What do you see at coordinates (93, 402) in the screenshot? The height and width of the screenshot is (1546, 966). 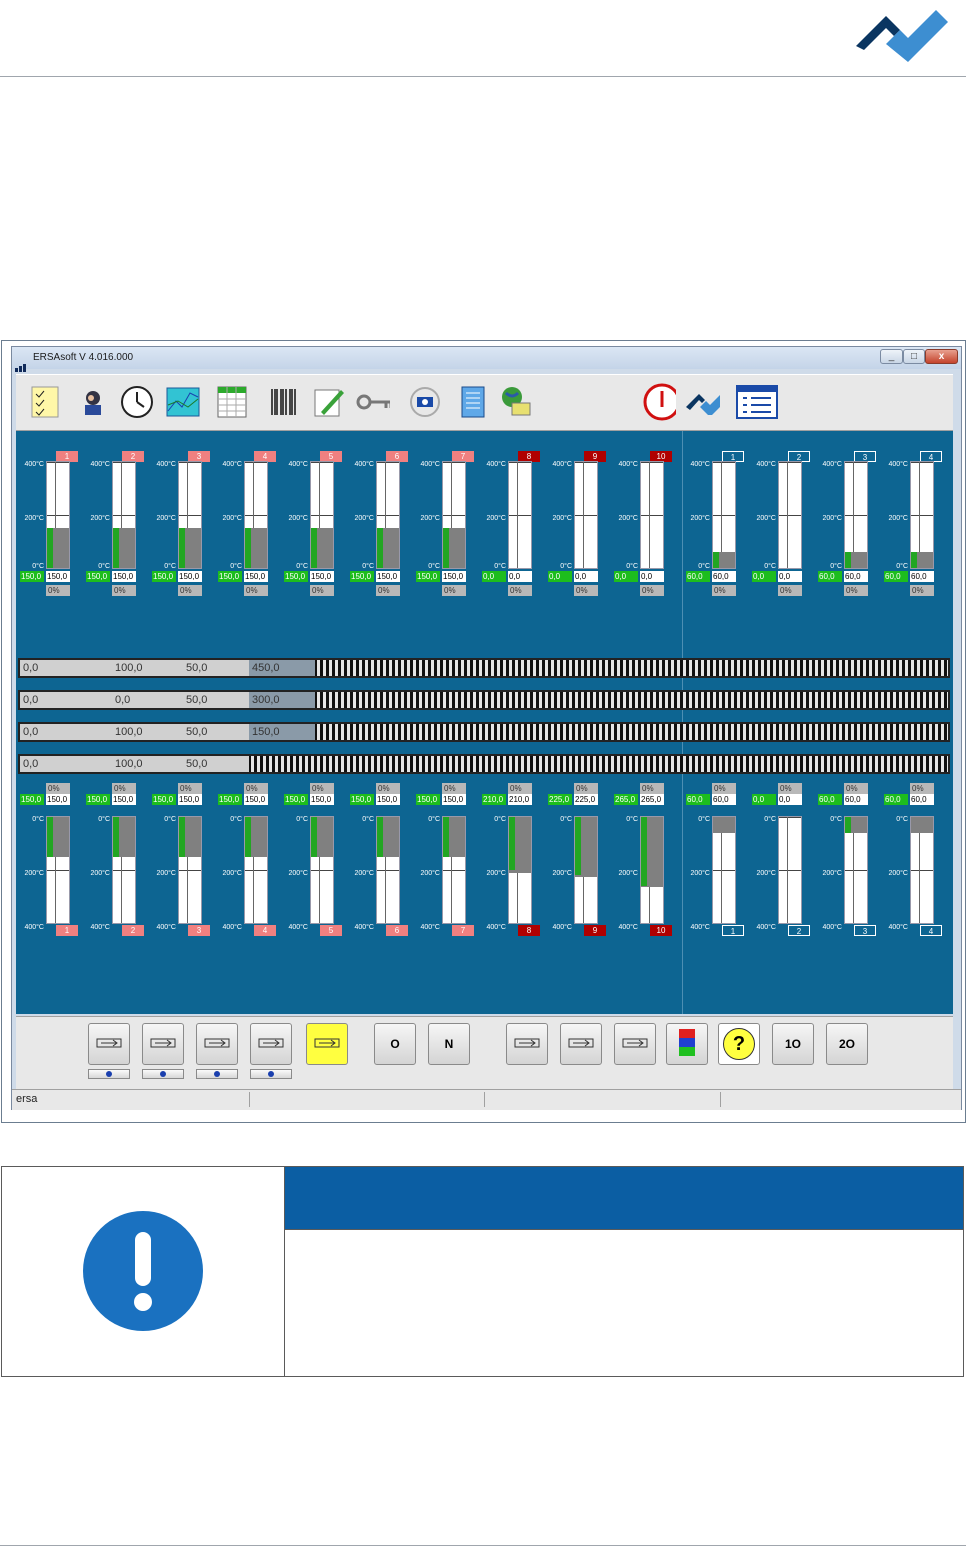 I see `operator-icon` at bounding box center [93, 402].